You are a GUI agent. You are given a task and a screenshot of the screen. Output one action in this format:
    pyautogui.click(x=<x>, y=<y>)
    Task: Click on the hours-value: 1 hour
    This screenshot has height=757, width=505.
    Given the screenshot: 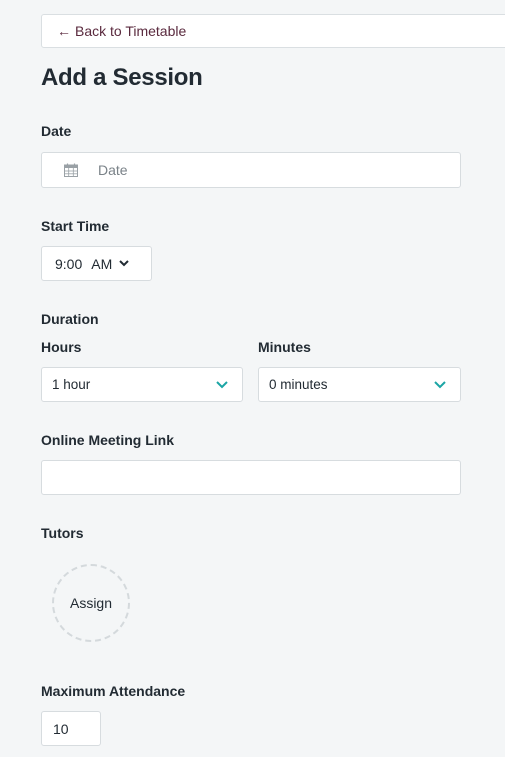 What is the action you would take?
    pyautogui.click(x=71, y=384)
    